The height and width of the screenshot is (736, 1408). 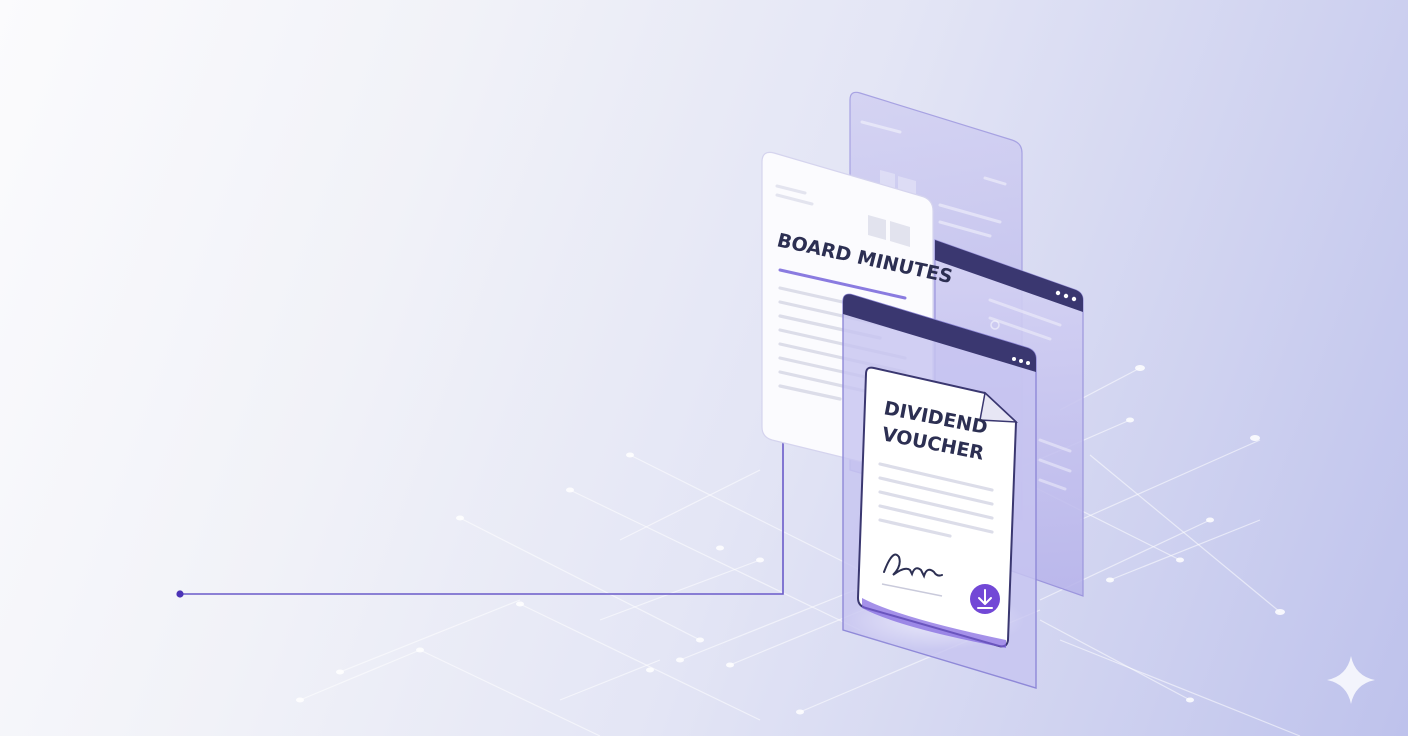 I want to click on dividend-voucher-document: DIVIDEND VOUCHER, so click(x=937, y=507).